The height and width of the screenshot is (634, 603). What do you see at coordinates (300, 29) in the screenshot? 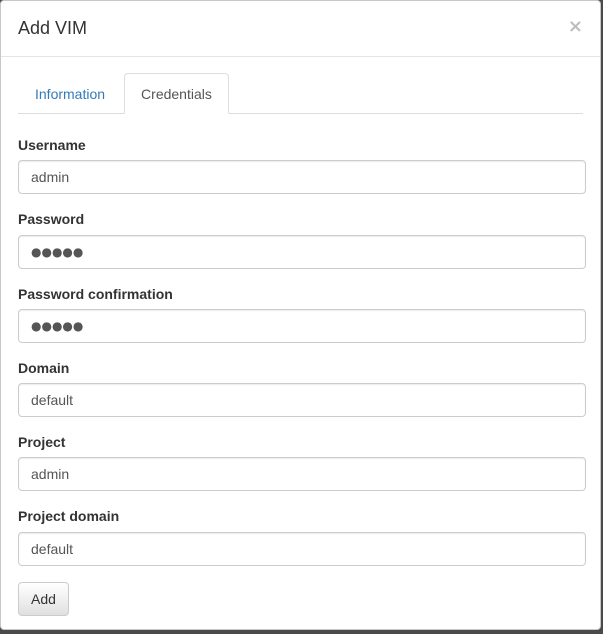
I see `modal-header: Add VIM ×` at bounding box center [300, 29].